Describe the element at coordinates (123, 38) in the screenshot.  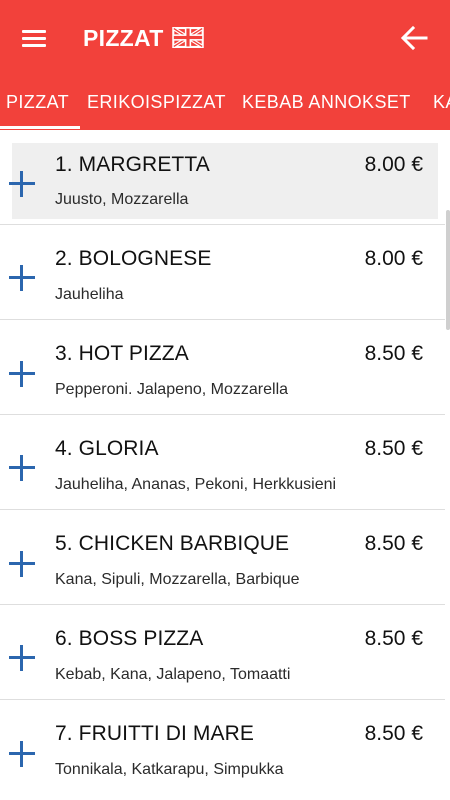
I see `page-title: PIZZAT` at that location.